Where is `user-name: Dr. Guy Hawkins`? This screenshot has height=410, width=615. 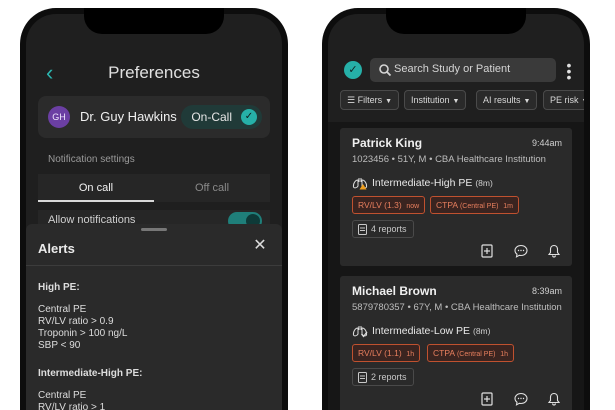
user-name: Dr. Guy Hawkins is located at coordinates (128, 116).